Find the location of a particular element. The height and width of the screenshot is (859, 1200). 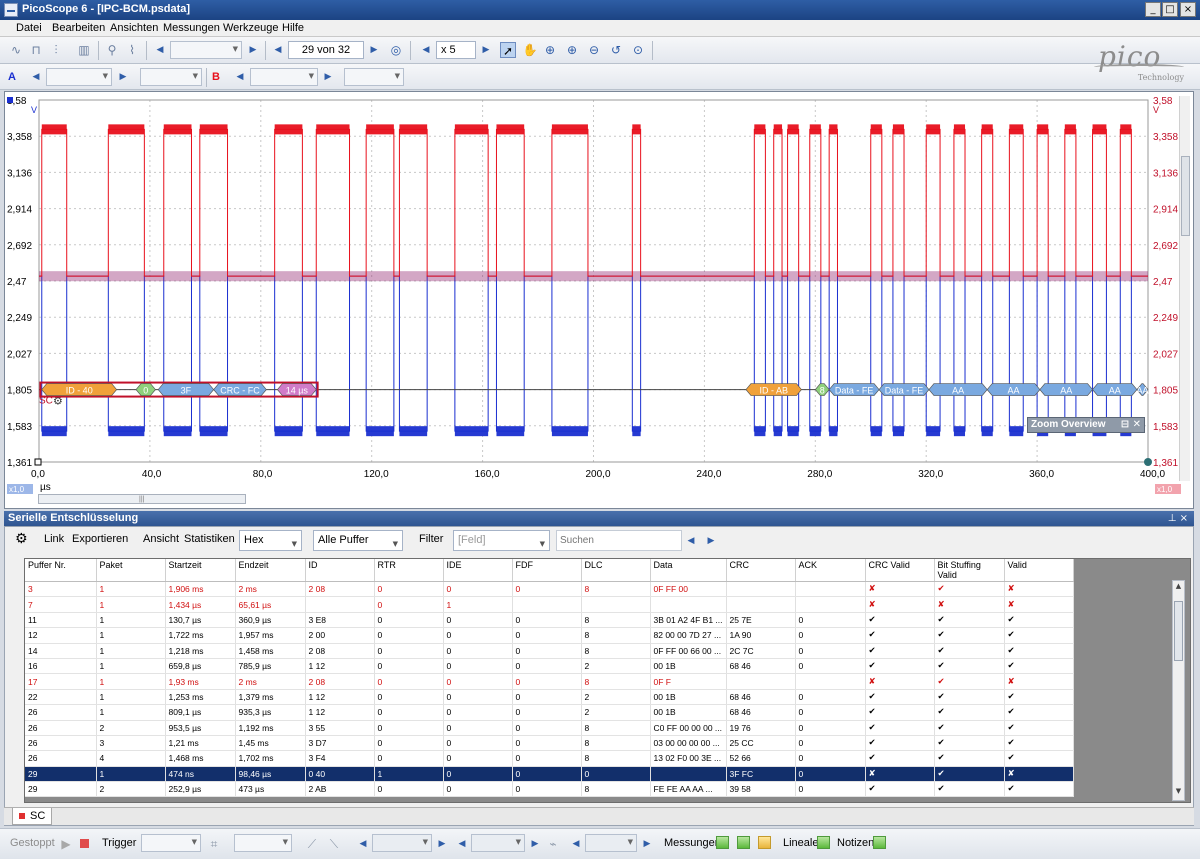

table-row: 7 1 1,434 µs 65,61 µs 0 1 ✘ ✘ ✘ is located at coordinates (549, 604).